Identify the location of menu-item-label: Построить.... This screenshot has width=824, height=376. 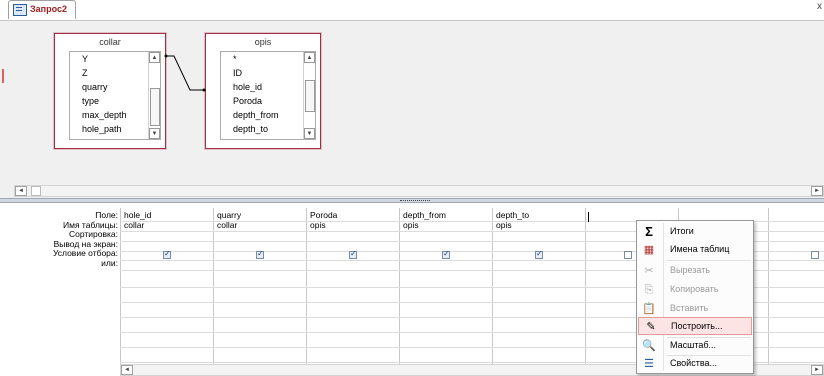
(697, 326).